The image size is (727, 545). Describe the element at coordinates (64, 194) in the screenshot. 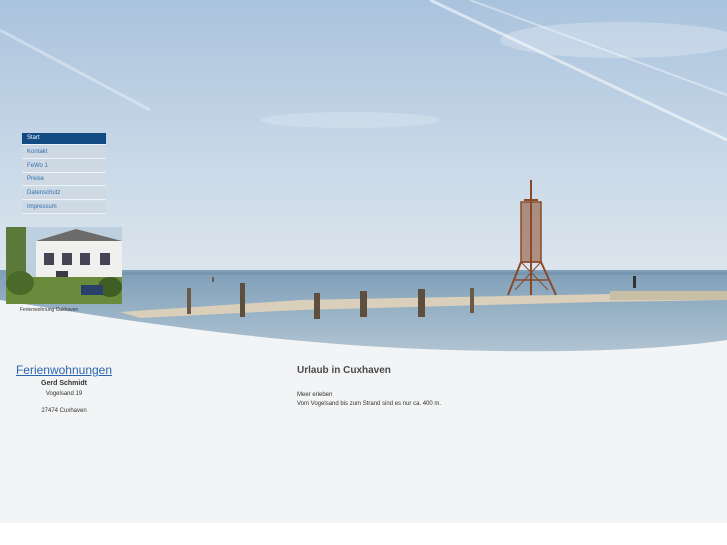

I see `nav-item-datenschutz: Datenschutz` at that location.